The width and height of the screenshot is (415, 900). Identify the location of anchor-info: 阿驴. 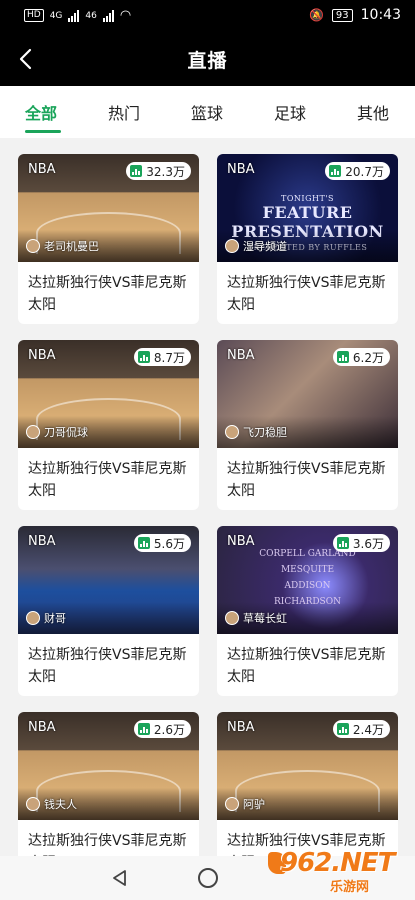
(245, 804).